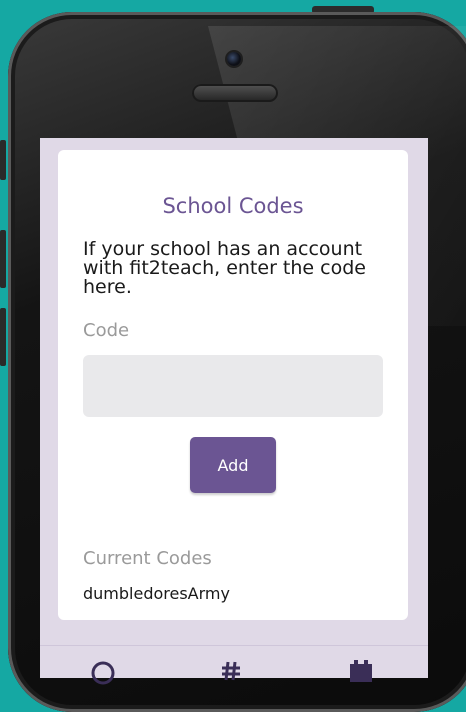  What do you see at coordinates (147, 558) in the screenshot?
I see `current-codes-label: Current Codes` at bounding box center [147, 558].